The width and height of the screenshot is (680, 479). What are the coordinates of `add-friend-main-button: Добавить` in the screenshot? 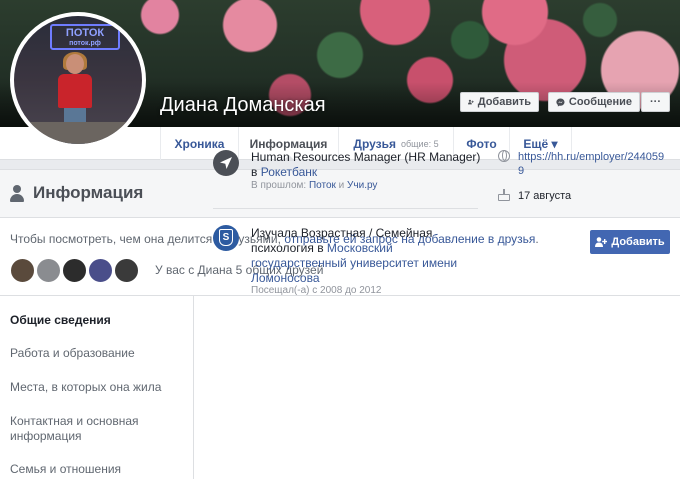 It's located at (630, 242).